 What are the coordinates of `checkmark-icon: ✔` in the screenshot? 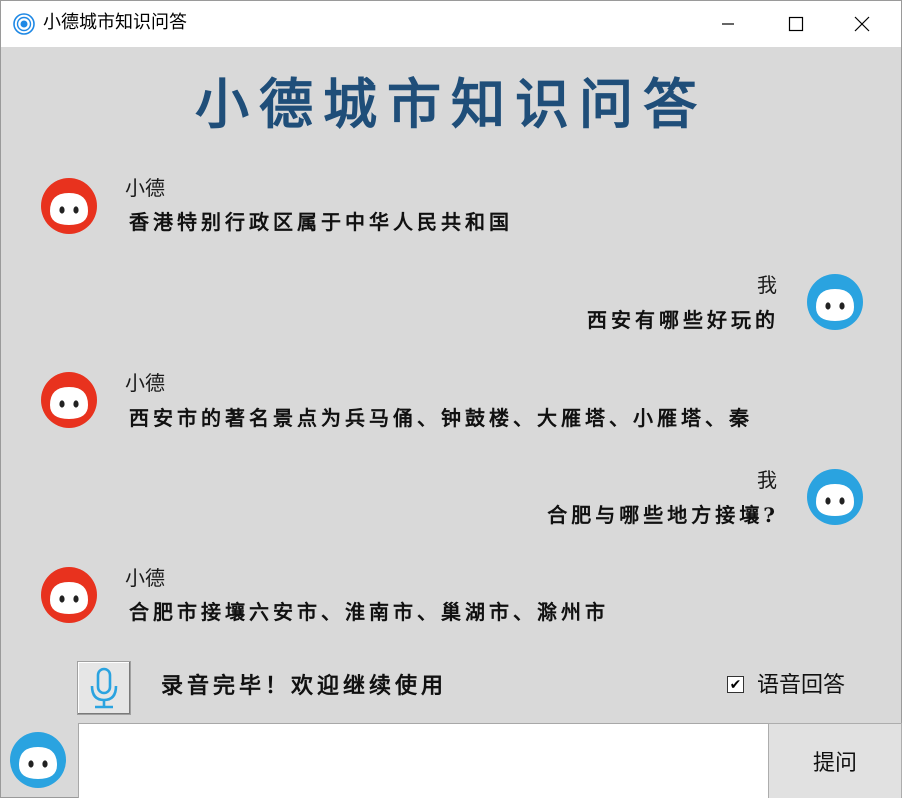 It's located at (735, 684).